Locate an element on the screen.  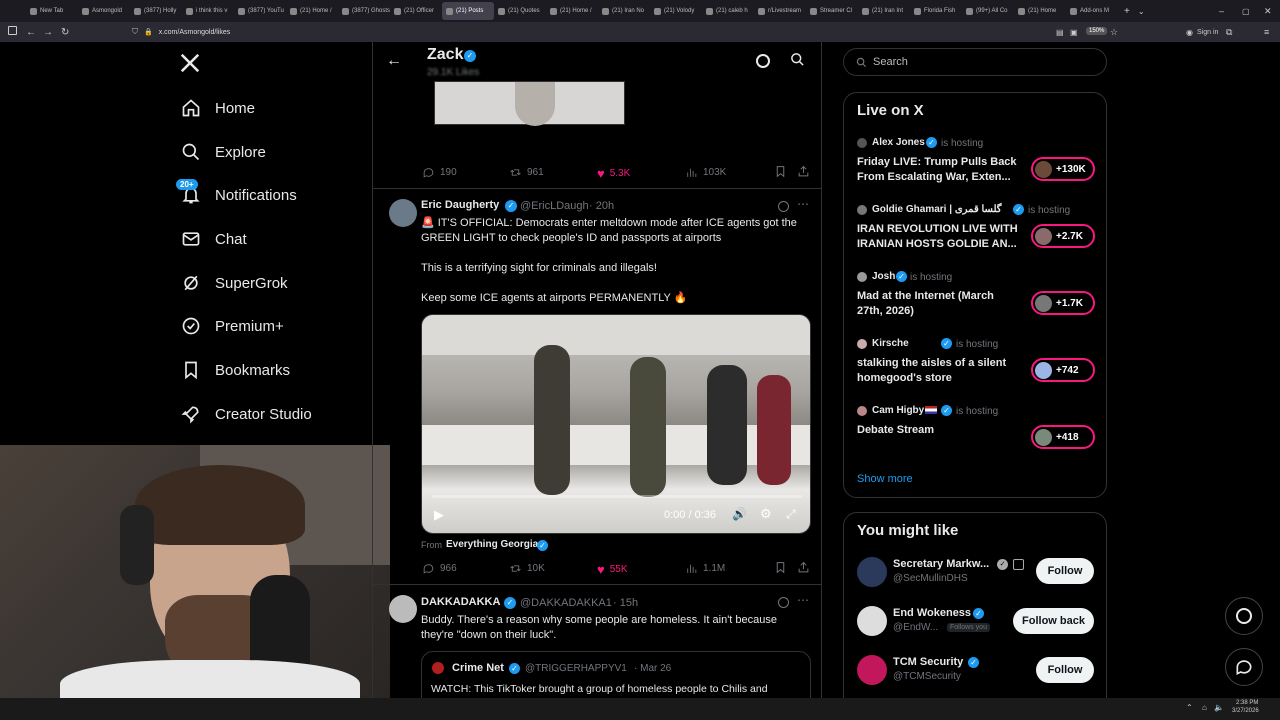
suggestion-name: TCM Security is located at coordinates (928, 662).